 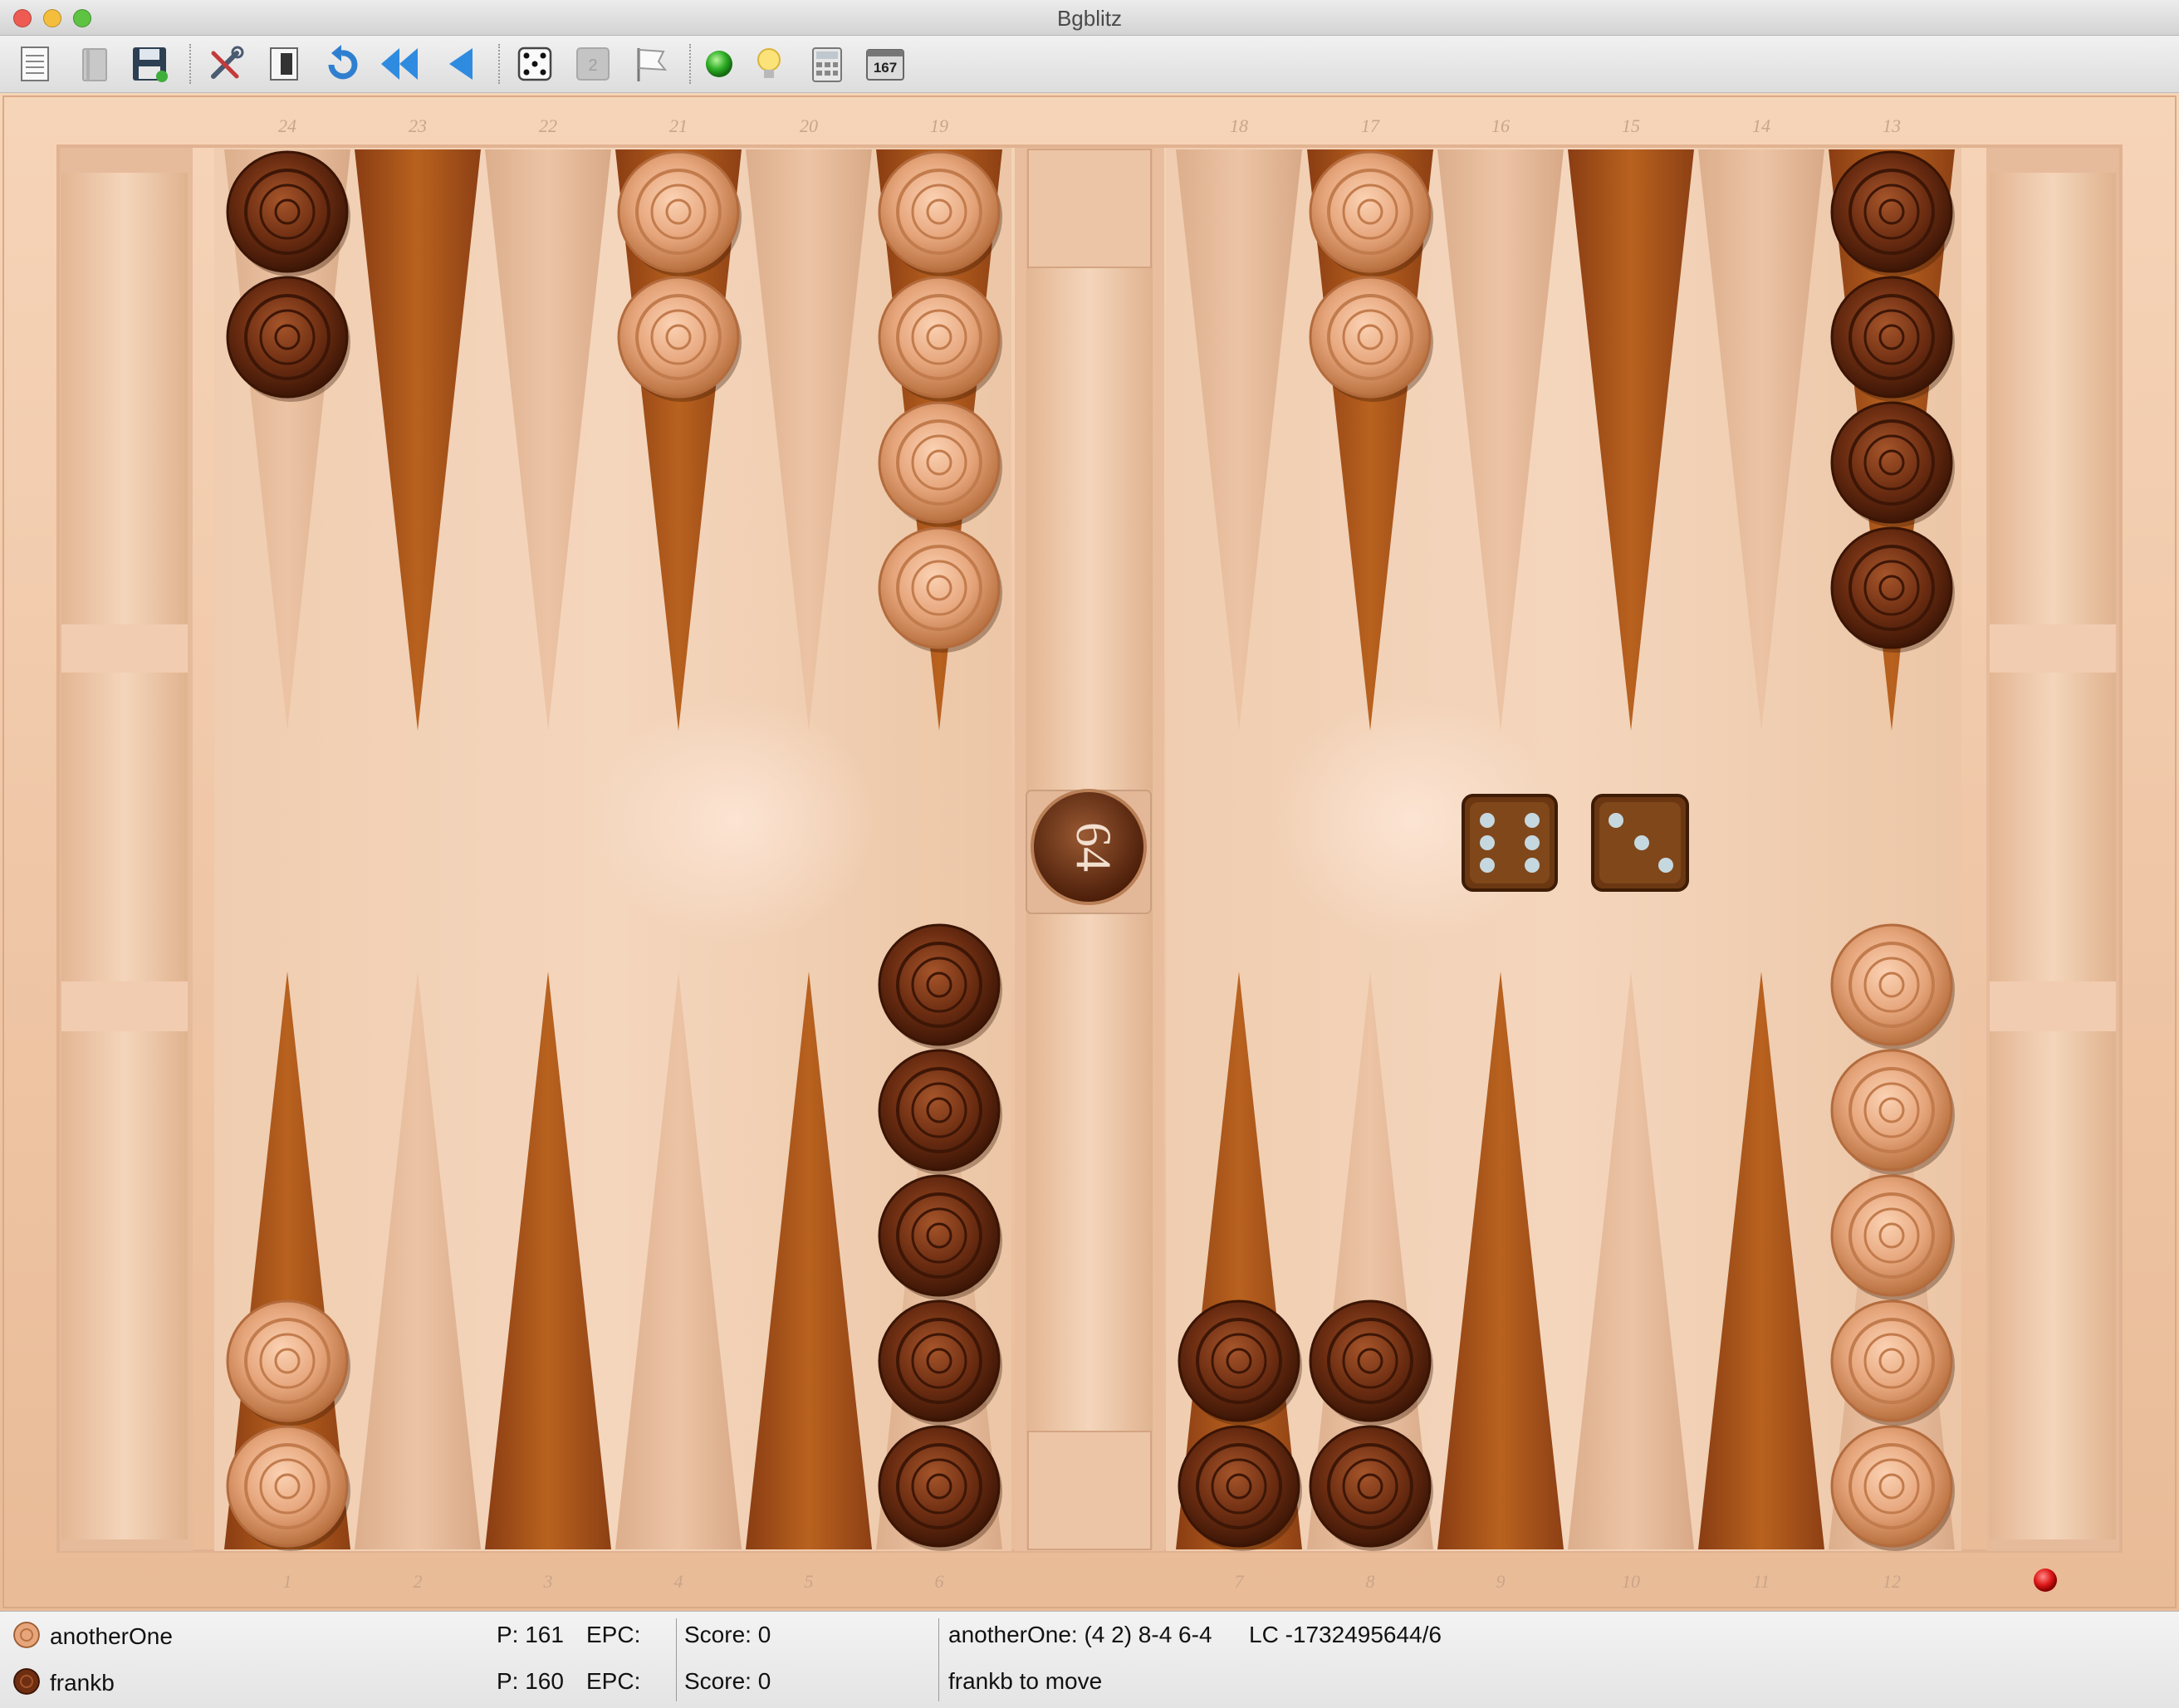 I want to click on svg-text: 167, so click(x=885, y=68).